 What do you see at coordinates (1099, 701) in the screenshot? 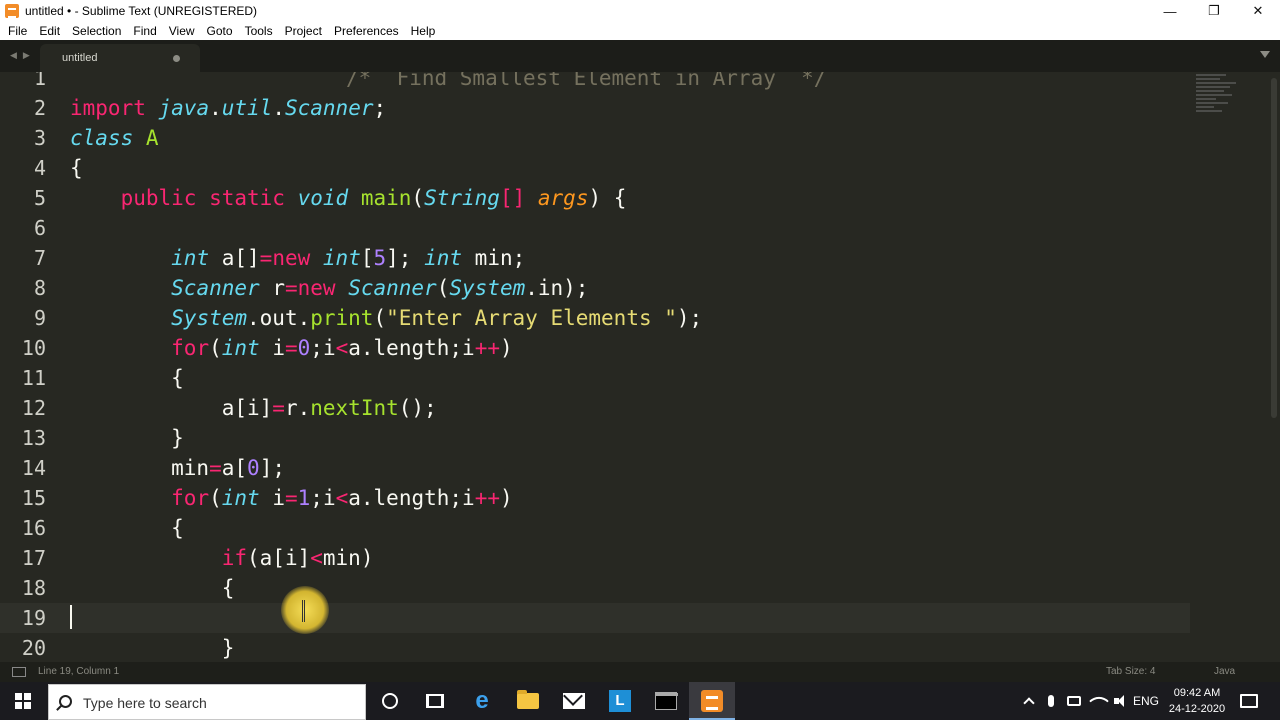
I see `network-button` at bounding box center [1099, 701].